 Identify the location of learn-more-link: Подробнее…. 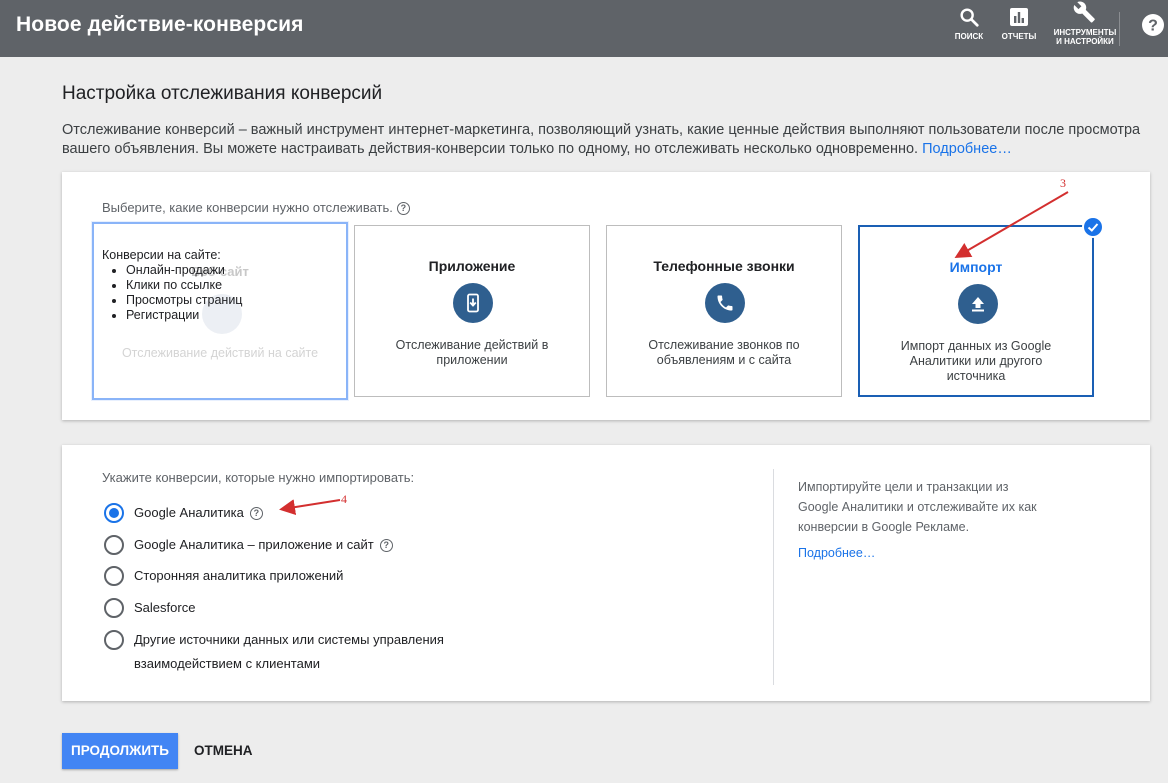
(967, 149).